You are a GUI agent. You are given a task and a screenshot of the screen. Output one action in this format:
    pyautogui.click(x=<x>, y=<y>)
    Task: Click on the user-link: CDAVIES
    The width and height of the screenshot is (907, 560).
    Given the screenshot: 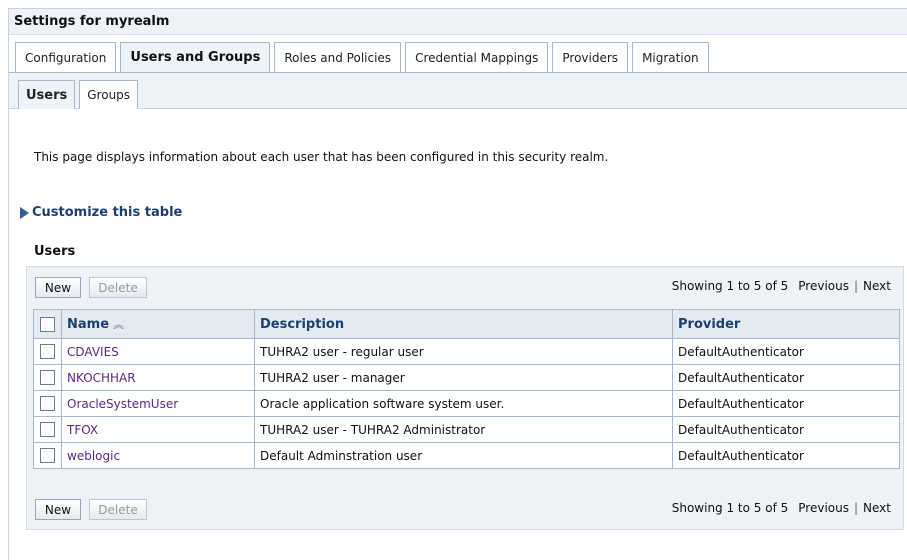 What is the action you would take?
    pyautogui.click(x=93, y=352)
    